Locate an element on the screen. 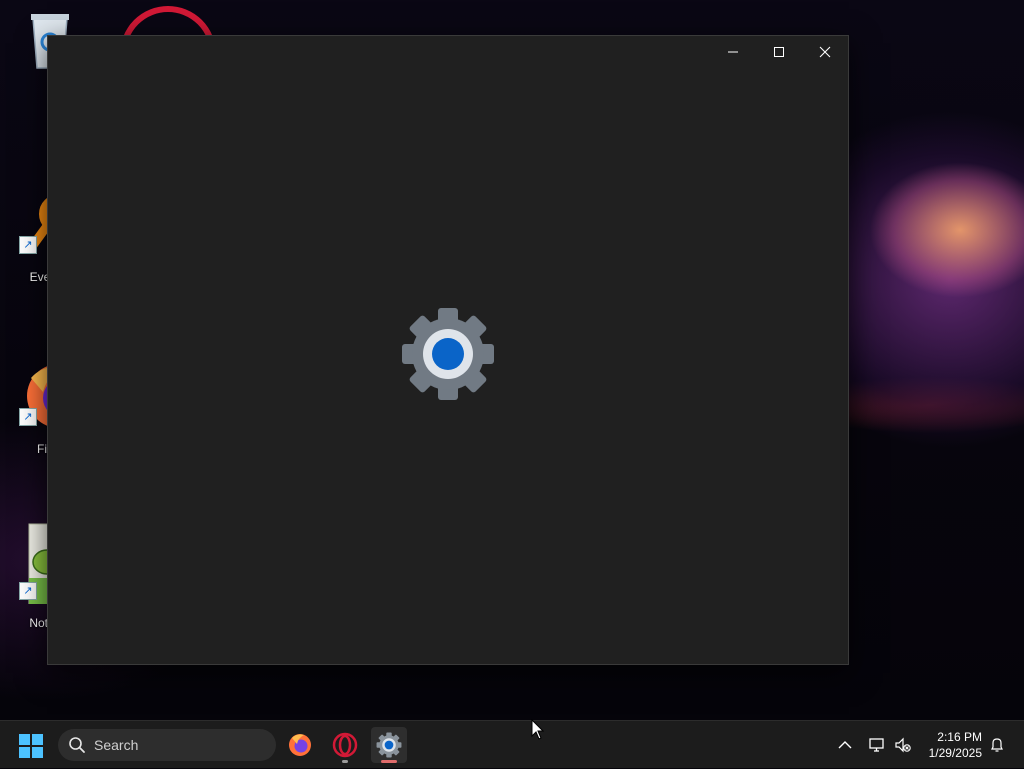 Image resolution: width=1024 pixels, height=769 pixels. volume-button is located at coordinates (903, 745).